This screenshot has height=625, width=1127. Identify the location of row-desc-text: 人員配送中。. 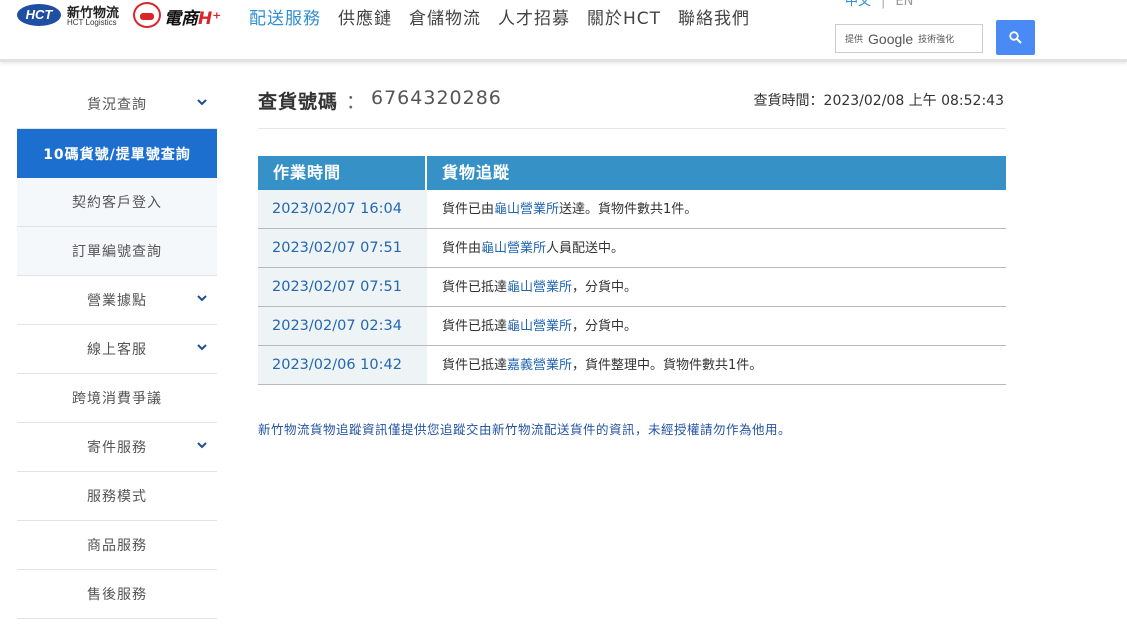
(585, 248).